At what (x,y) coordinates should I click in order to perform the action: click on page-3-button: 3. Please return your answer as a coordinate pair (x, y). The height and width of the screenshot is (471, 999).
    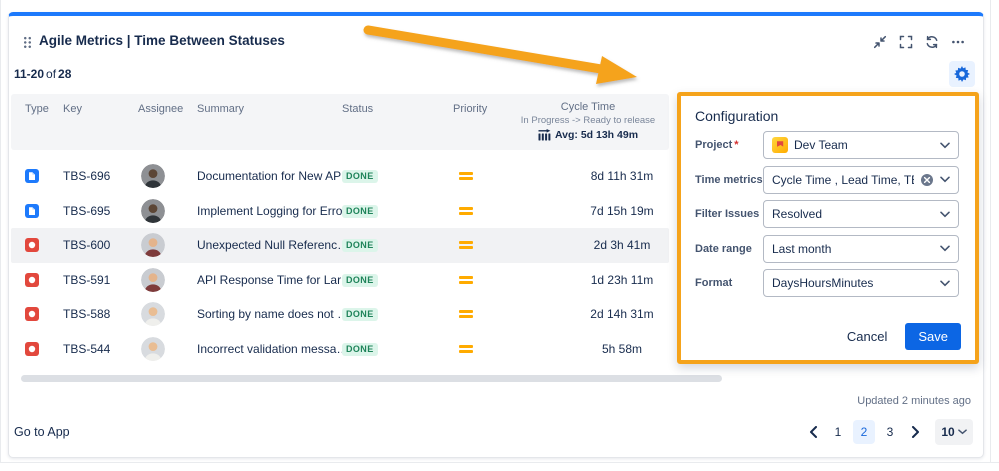
    Looking at the image, I should click on (890, 432).